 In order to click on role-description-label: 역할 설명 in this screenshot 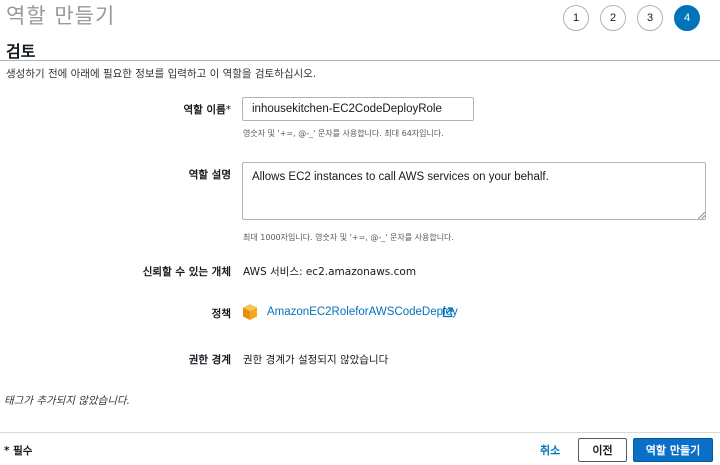, I will do `click(209, 175)`.